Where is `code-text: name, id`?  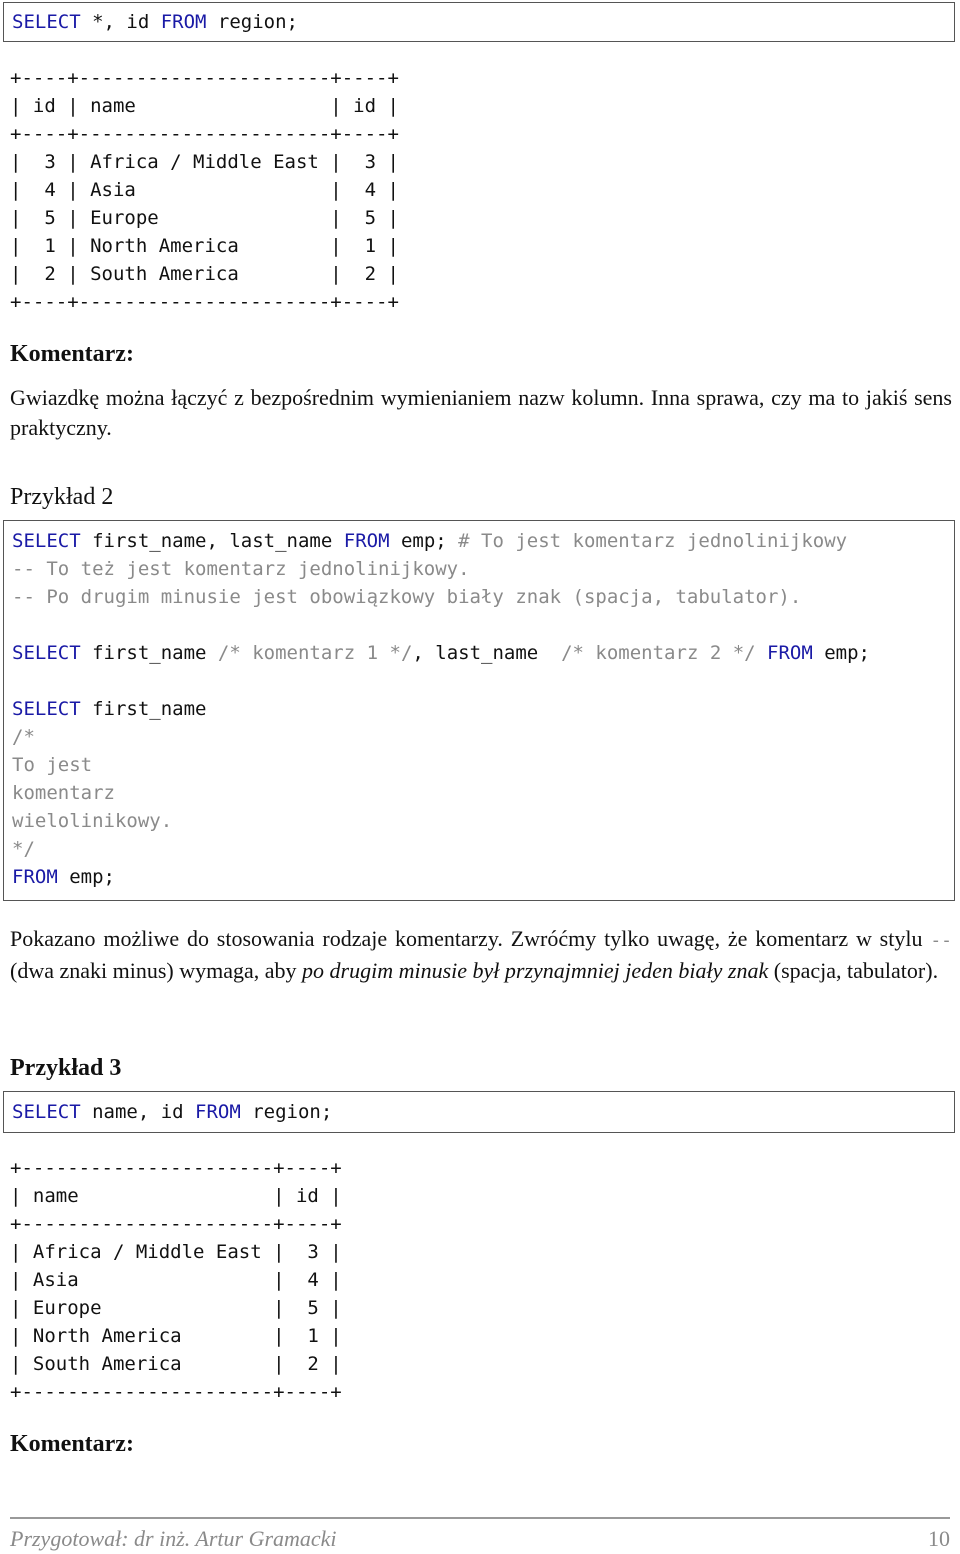 code-text: name, id is located at coordinates (138, 1112).